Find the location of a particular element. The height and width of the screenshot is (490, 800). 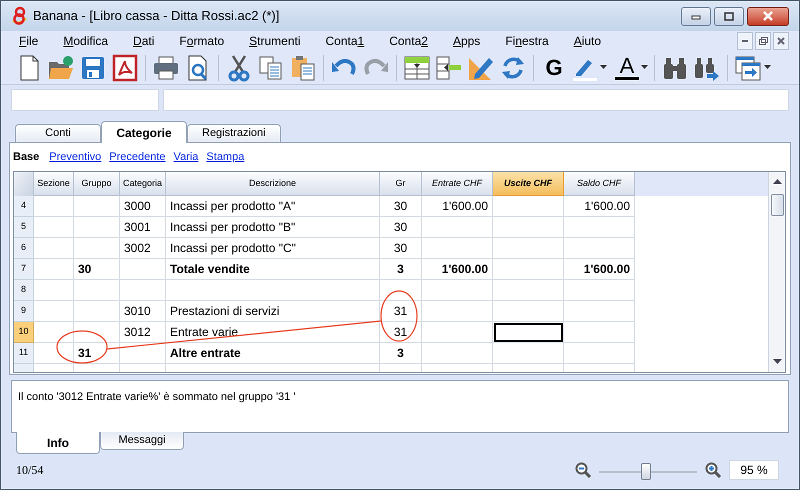

row-number: 4 is located at coordinates (24, 206).